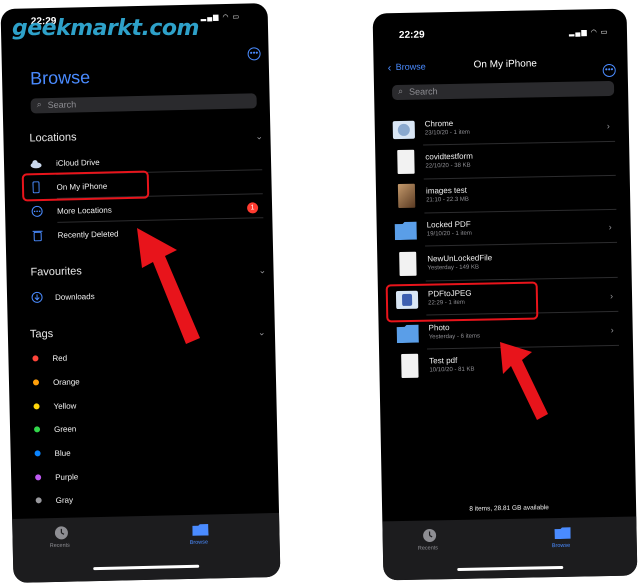 Image resolution: width=644 pixels, height=587 pixels. Describe the element at coordinates (460, 258) in the screenshot. I see `file-name: NewUnLockedFile` at that location.